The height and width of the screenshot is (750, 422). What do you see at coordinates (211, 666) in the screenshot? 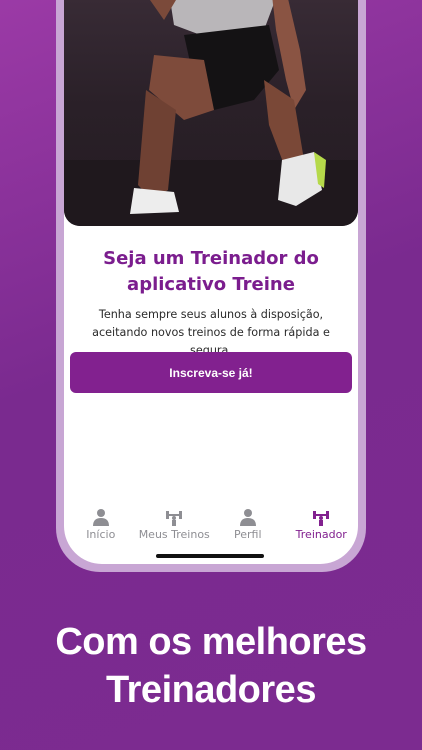
I see `promo-caption: Com os melhores Treinadores` at bounding box center [211, 666].